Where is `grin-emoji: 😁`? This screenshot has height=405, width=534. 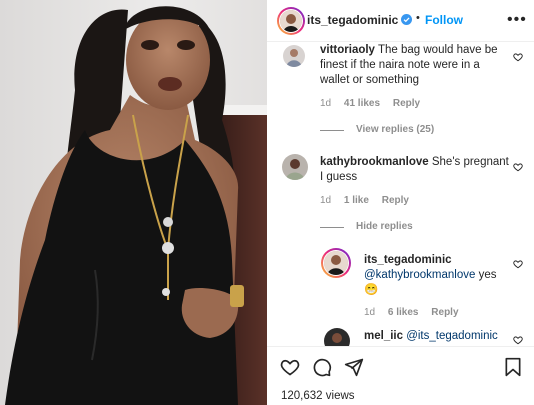
grin-emoji: 😁 is located at coordinates (371, 290).